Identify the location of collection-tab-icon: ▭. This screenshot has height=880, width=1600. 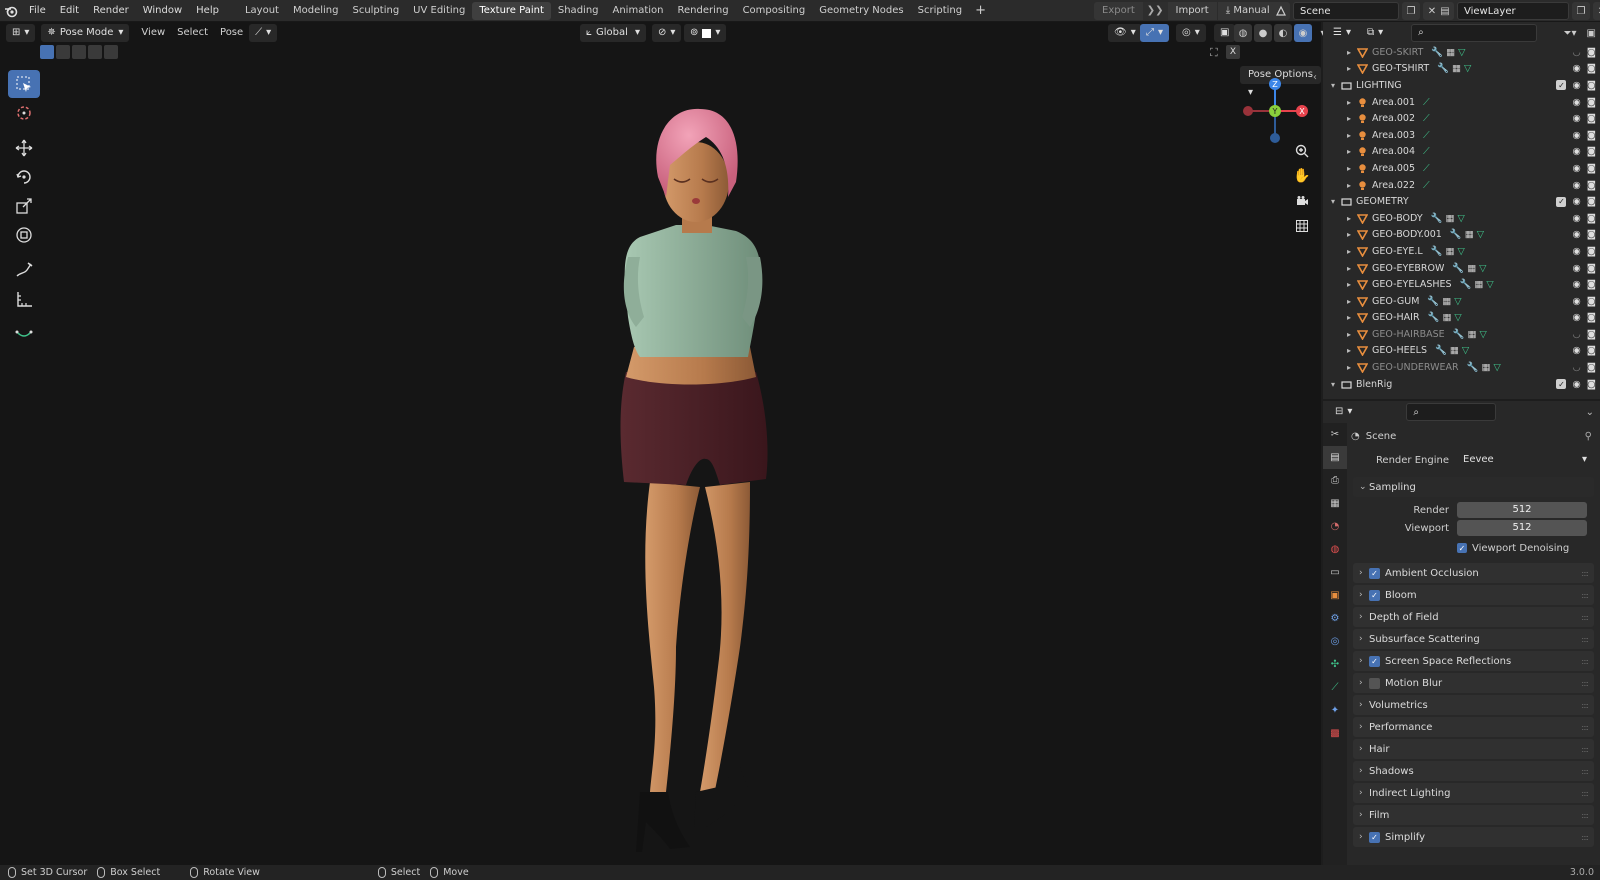
(1335, 572).